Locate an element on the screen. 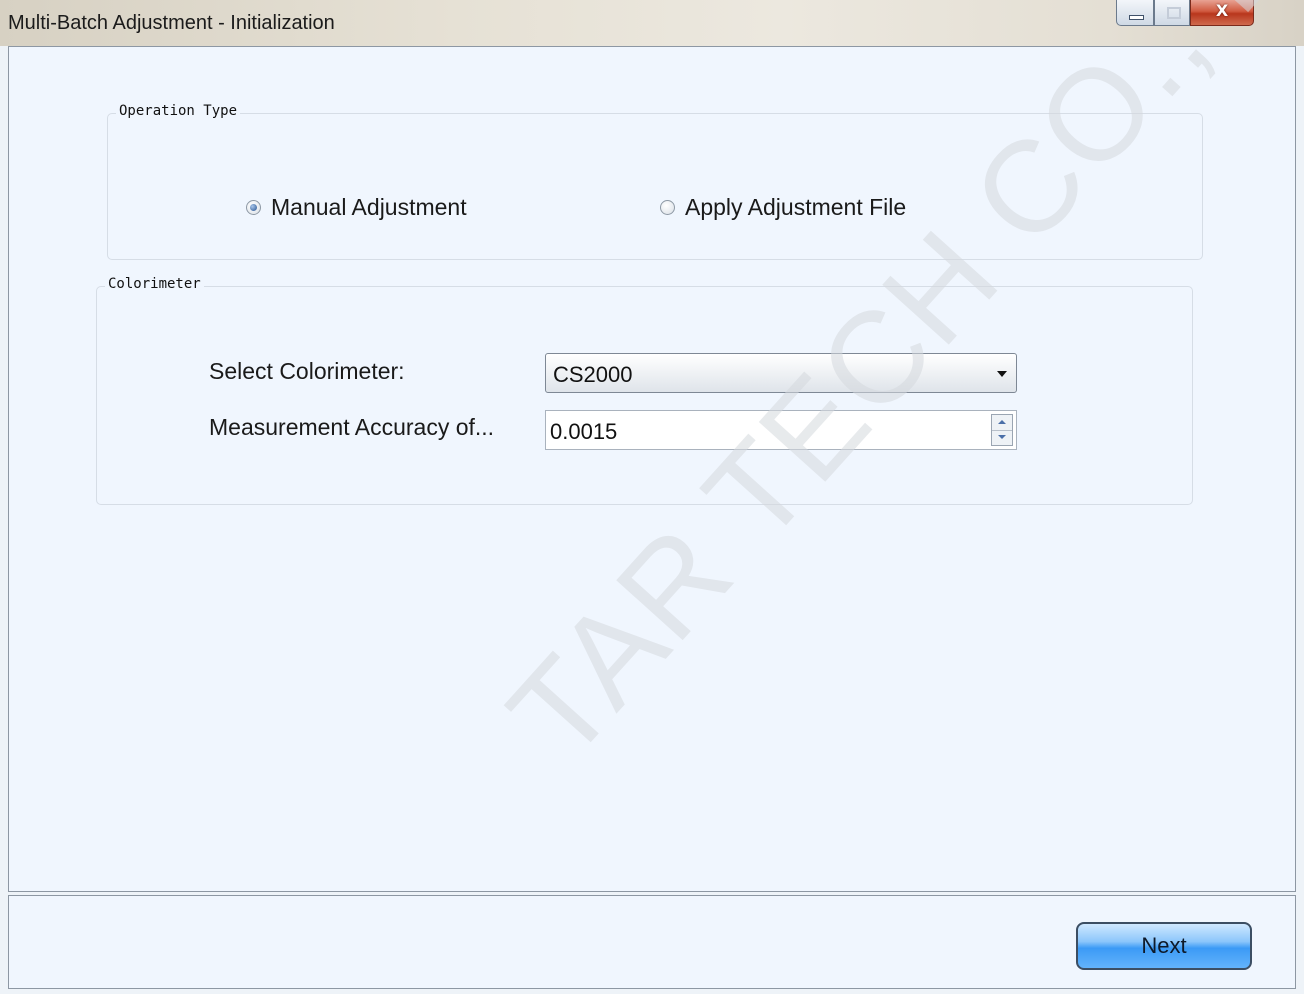  minimize-button is located at coordinates (1135, 13).